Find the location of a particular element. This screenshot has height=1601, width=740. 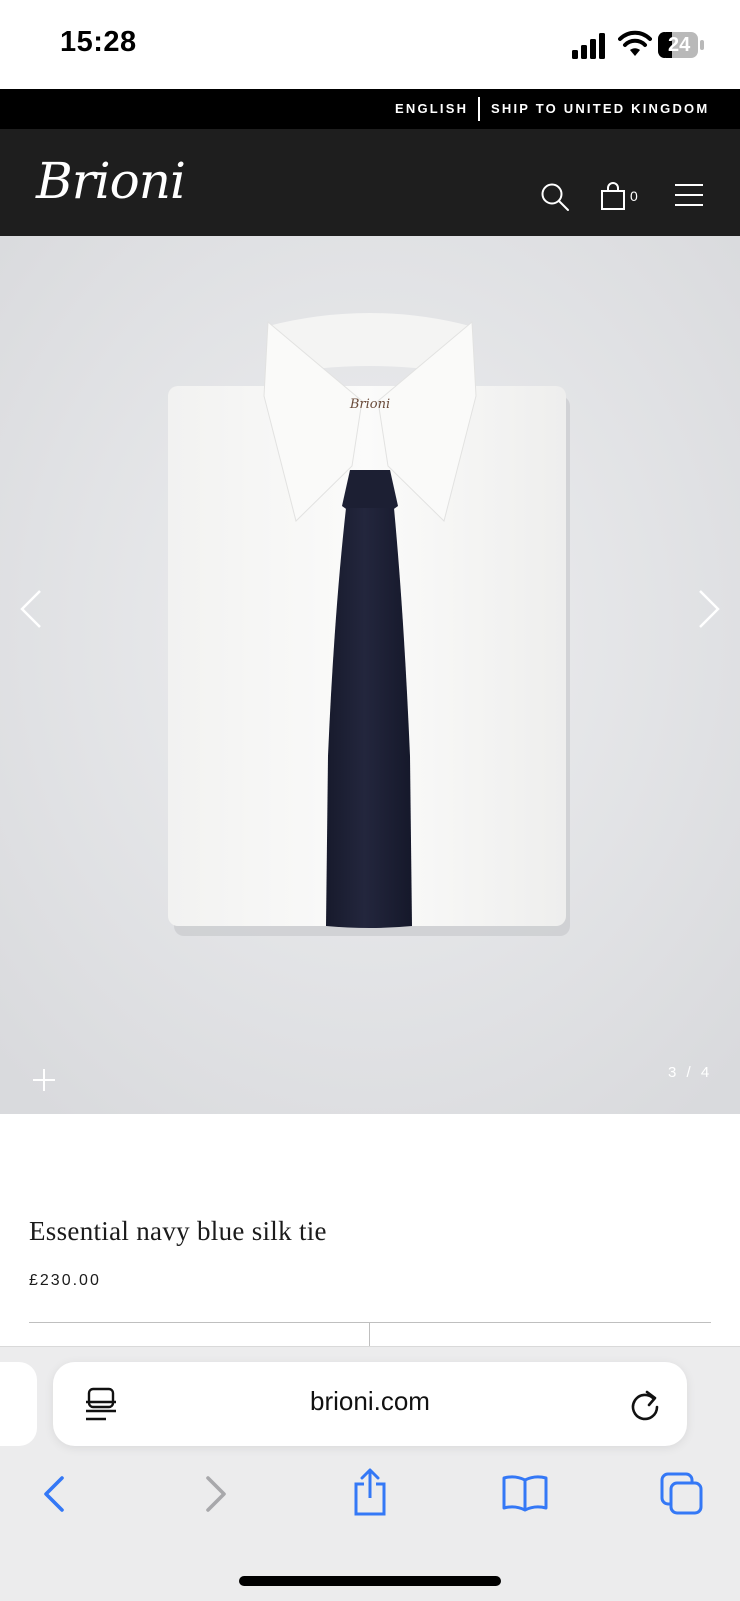

shirt-label: Brioni is located at coordinates (369, 404).